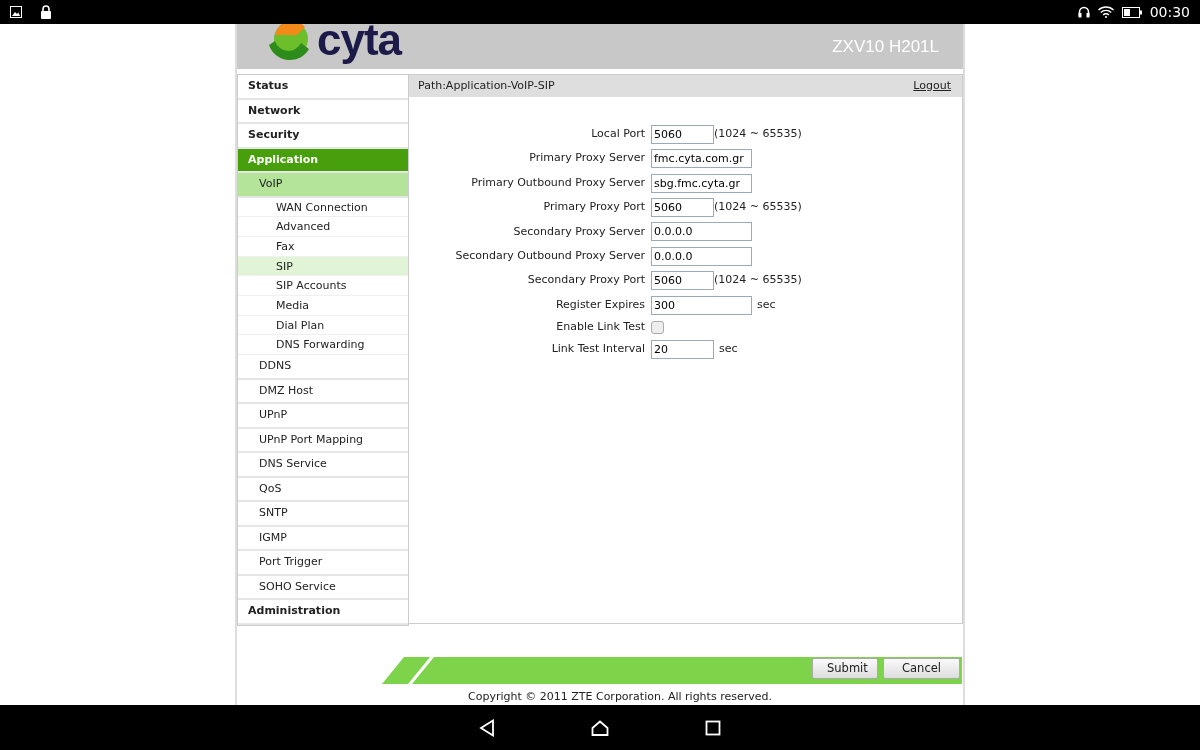 The width and height of the screenshot is (1200, 750). Describe the element at coordinates (323, 392) in the screenshot. I see `menu-item: DMZ Host` at that location.